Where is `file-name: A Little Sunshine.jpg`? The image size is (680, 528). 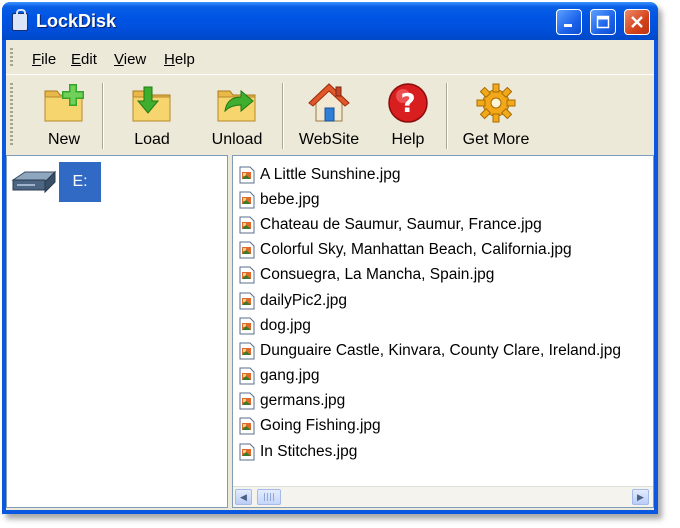 file-name: A Little Sunshine.jpg is located at coordinates (330, 174).